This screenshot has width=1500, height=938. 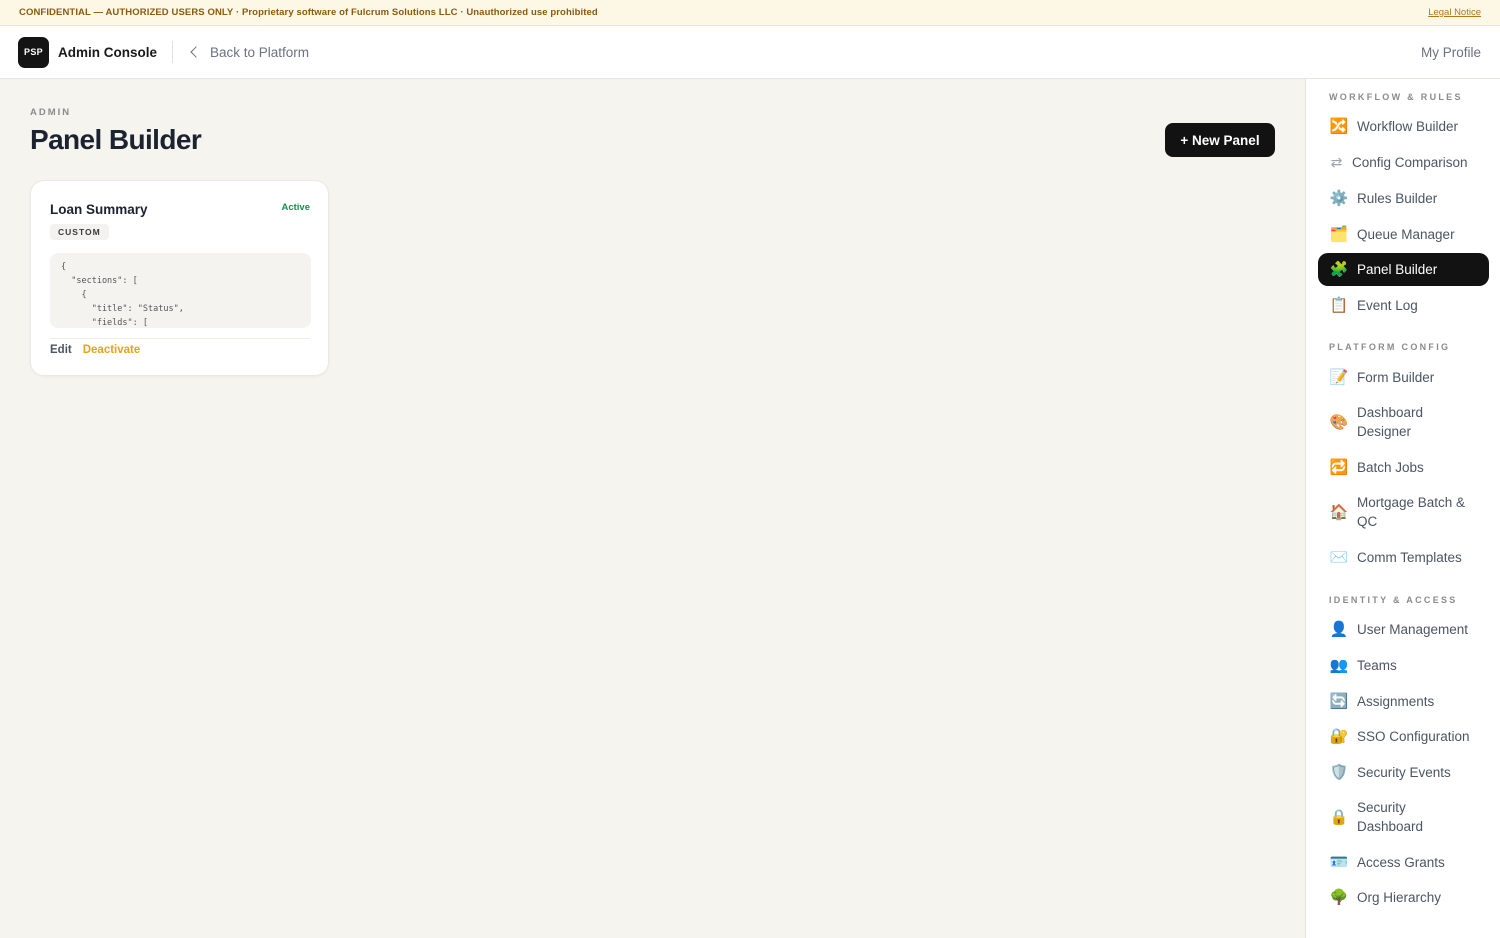 What do you see at coordinates (1387, 305) in the screenshot?
I see `sidebar-item-label: Event Log` at bounding box center [1387, 305].